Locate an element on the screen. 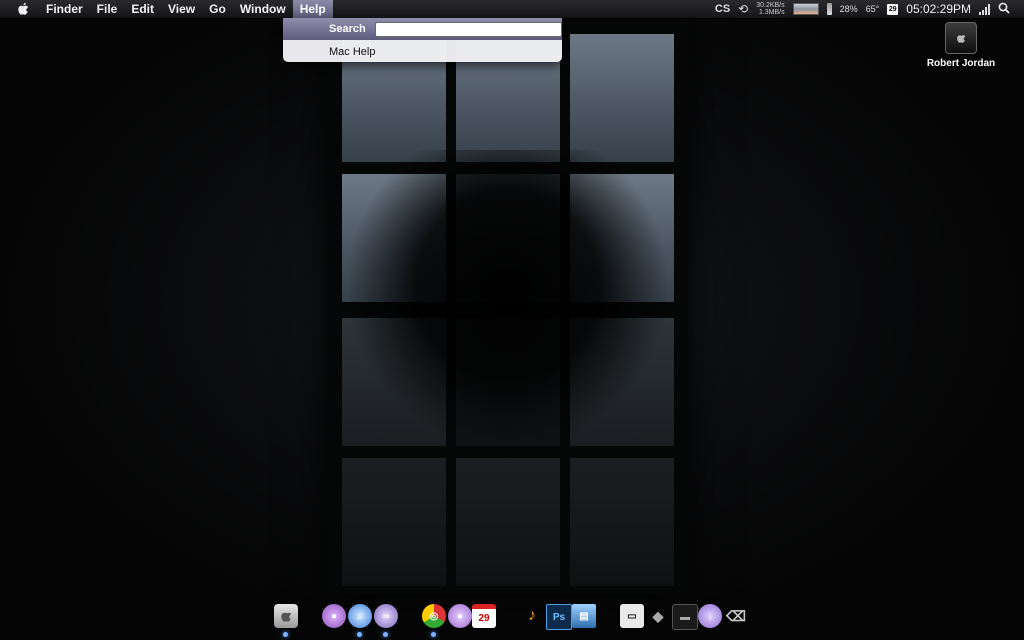  dock: ● ♫ ∞ ◎ ● 29 ♪ Ps ▤ ▭ ◆ ▬ ↓ ⌫ is located at coordinates (512, 622).